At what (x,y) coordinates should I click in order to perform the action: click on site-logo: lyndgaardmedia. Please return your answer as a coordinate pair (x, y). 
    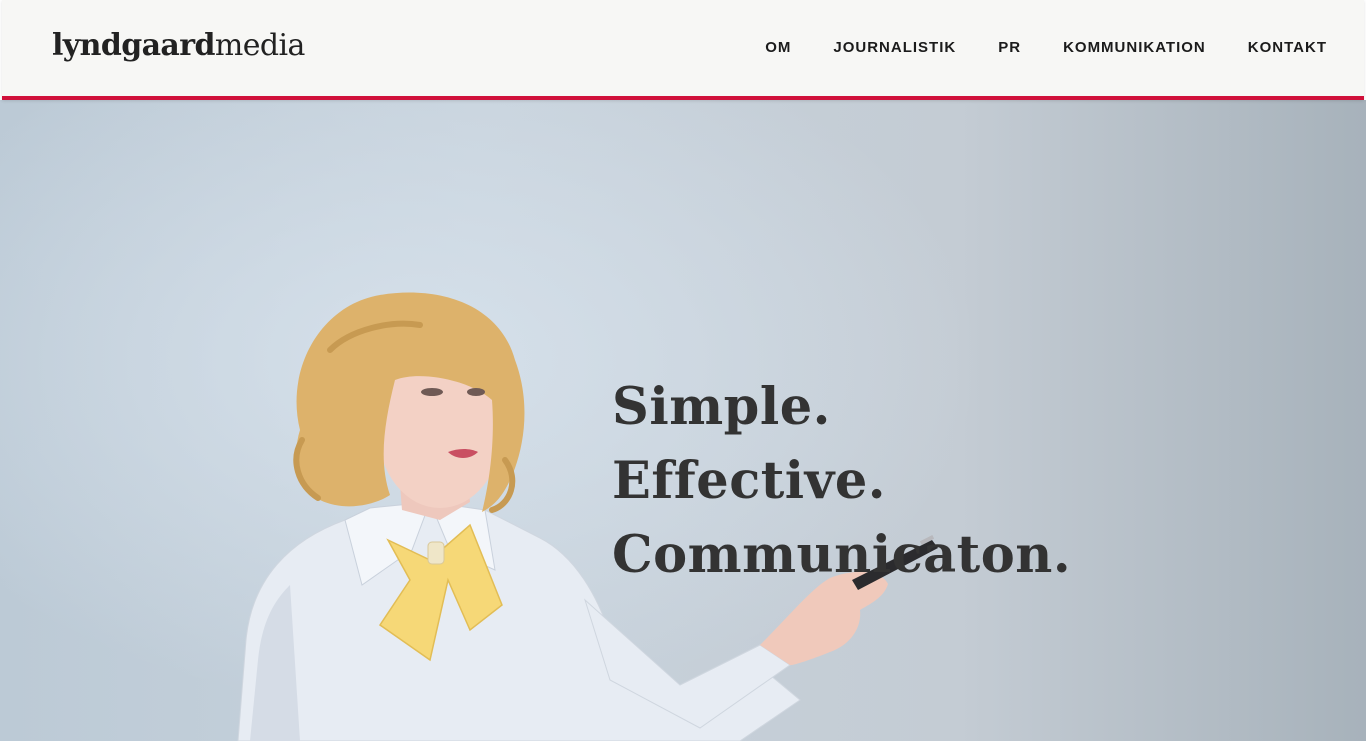
    Looking at the image, I should click on (178, 46).